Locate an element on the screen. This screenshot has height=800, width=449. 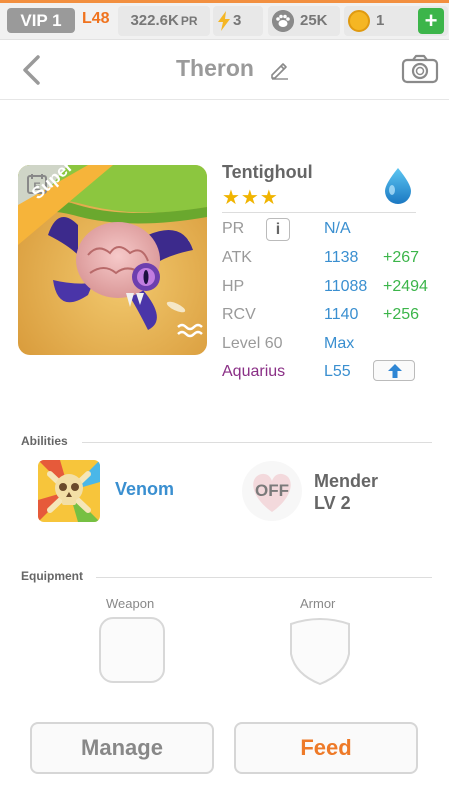
armor-label: Armor is located at coordinates (318, 603).